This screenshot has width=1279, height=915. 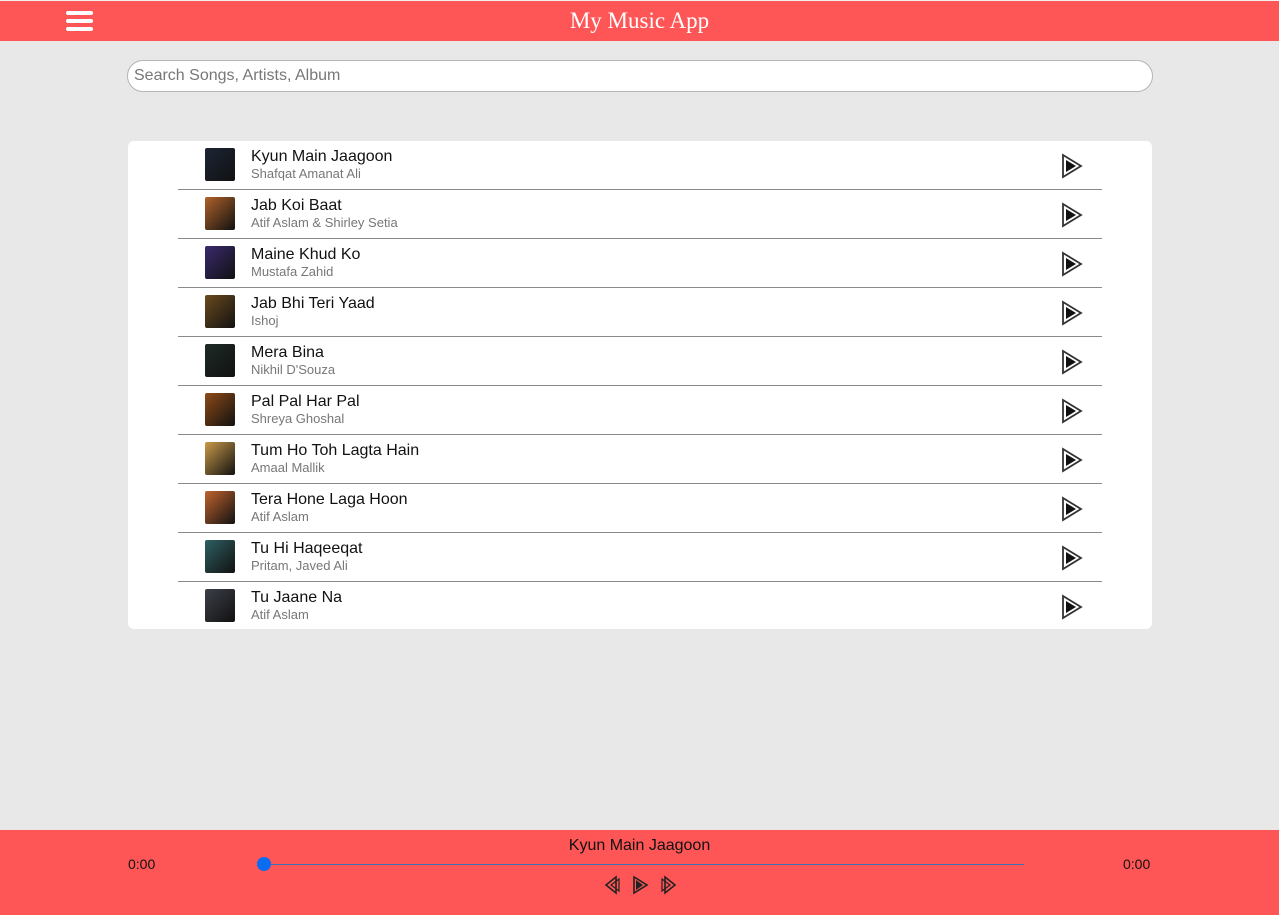 I want to click on song-artist: Pritam, Javed Ali, so click(x=299, y=565).